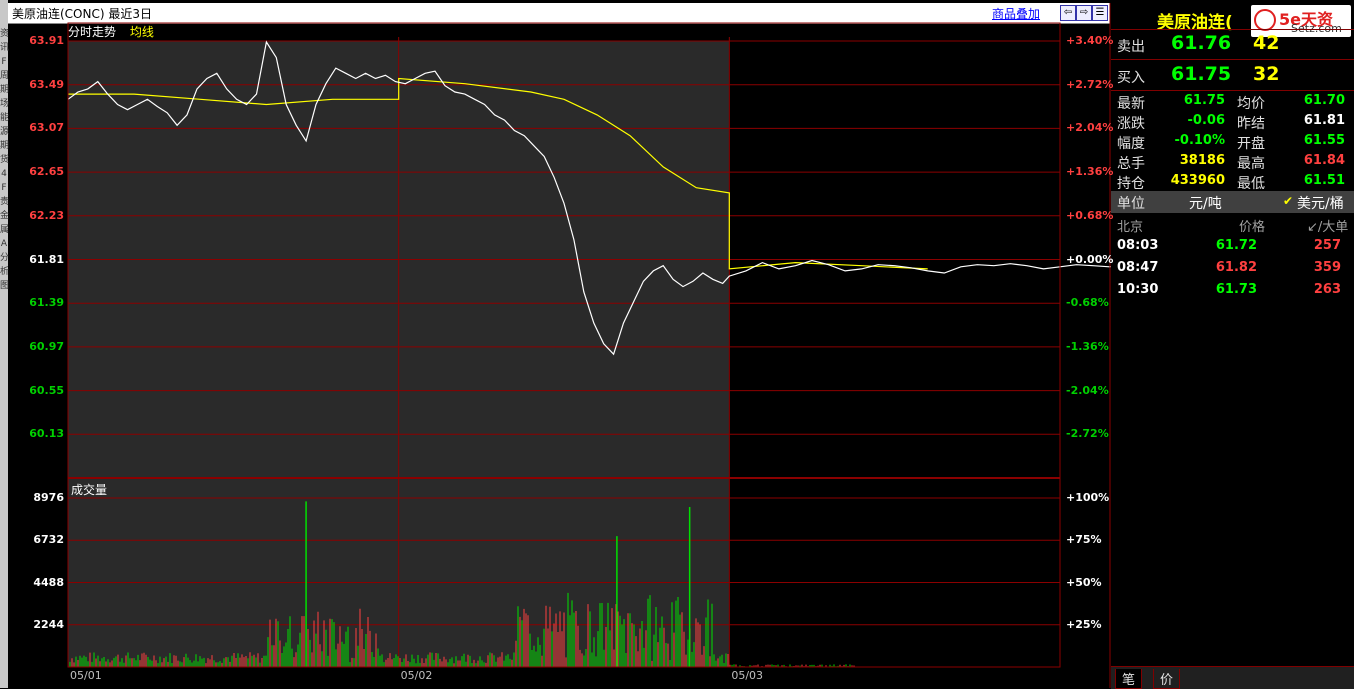 The width and height of the screenshot is (1354, 689). Describe the element at coordinates (1138, 245) in the screenshot. I see `trade-time: 08:03` at that location.